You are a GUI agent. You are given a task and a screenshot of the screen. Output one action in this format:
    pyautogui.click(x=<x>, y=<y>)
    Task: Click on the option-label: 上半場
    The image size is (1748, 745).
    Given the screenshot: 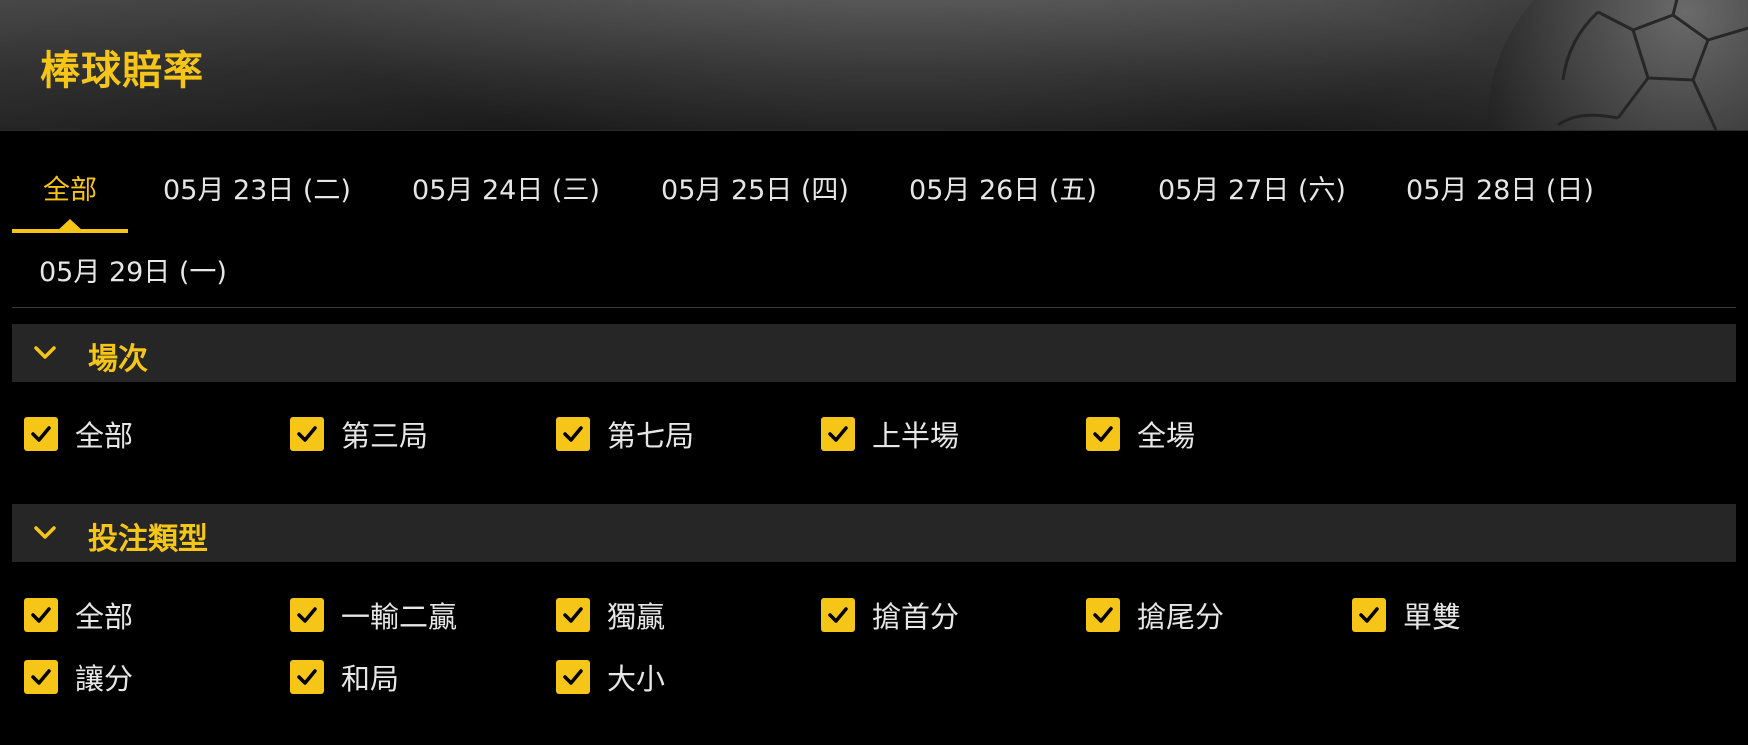 What is the action you would take?
    pyautogui.click(x=916, y=436)
    